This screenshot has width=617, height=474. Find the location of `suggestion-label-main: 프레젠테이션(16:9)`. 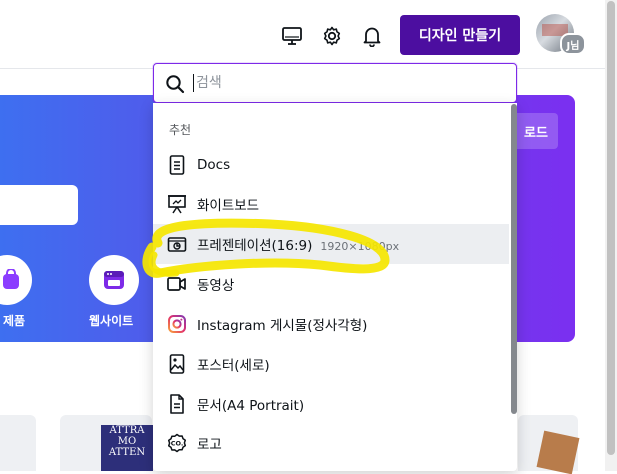

suggestion-label-main: 프레젠테이션(16:9) is located at coordinates (255, 246).